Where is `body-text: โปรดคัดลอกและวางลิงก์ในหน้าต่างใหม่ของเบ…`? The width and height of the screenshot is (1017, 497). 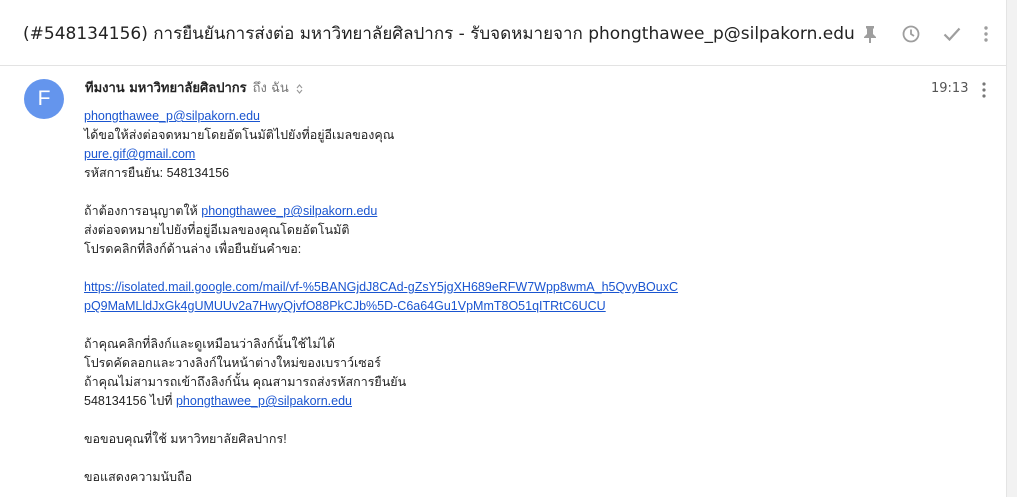
body-text: โปรดคัดลอกและวางลิงก์ในหน้าต่างใหม่ของเบ… is located at coordinates (232, 363).